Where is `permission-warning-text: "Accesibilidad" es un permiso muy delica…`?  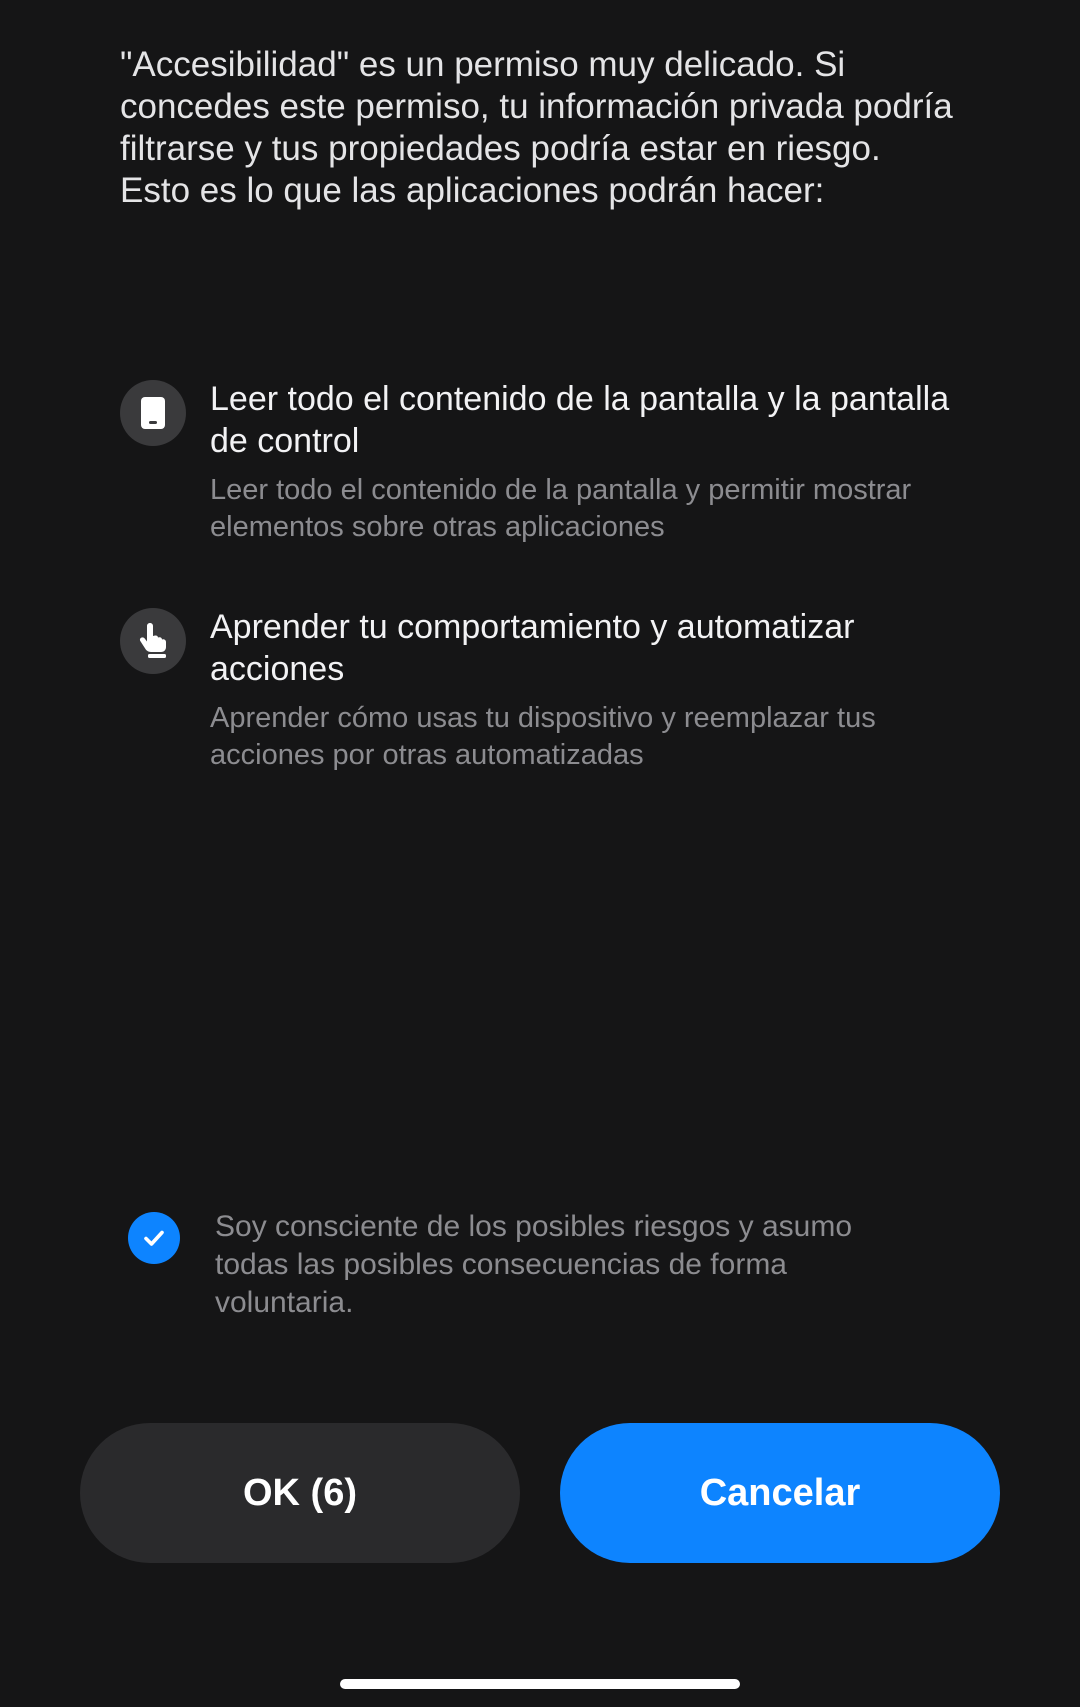 permission-warning-text: "Accesibilidad" es un permiso muy delica… is located at coordinates (536, 127).